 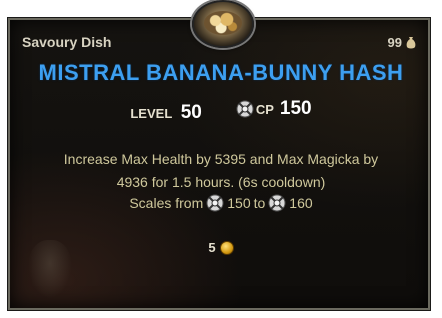 What do you see at coordinates (239, 203) in the screenshot?
I see `scales-from-value: 150` at bounding box center [239, 203].